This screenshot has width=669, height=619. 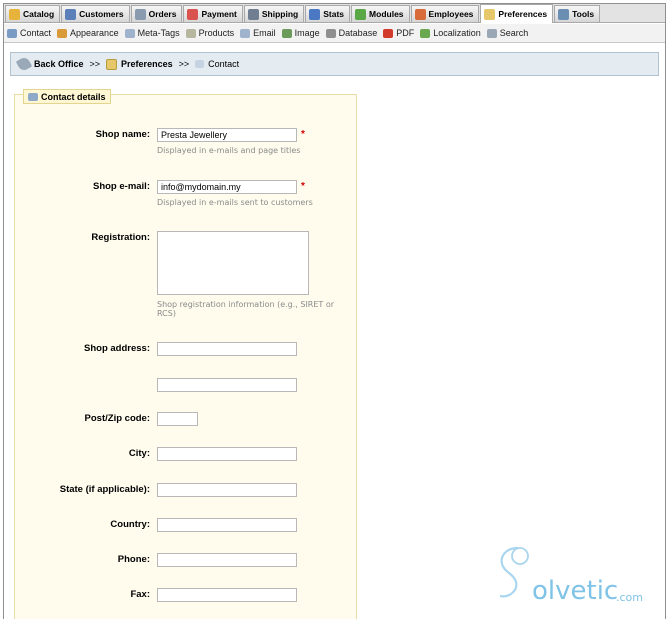 I want to click on tab-label: Customers, so click(x=101, y=14).